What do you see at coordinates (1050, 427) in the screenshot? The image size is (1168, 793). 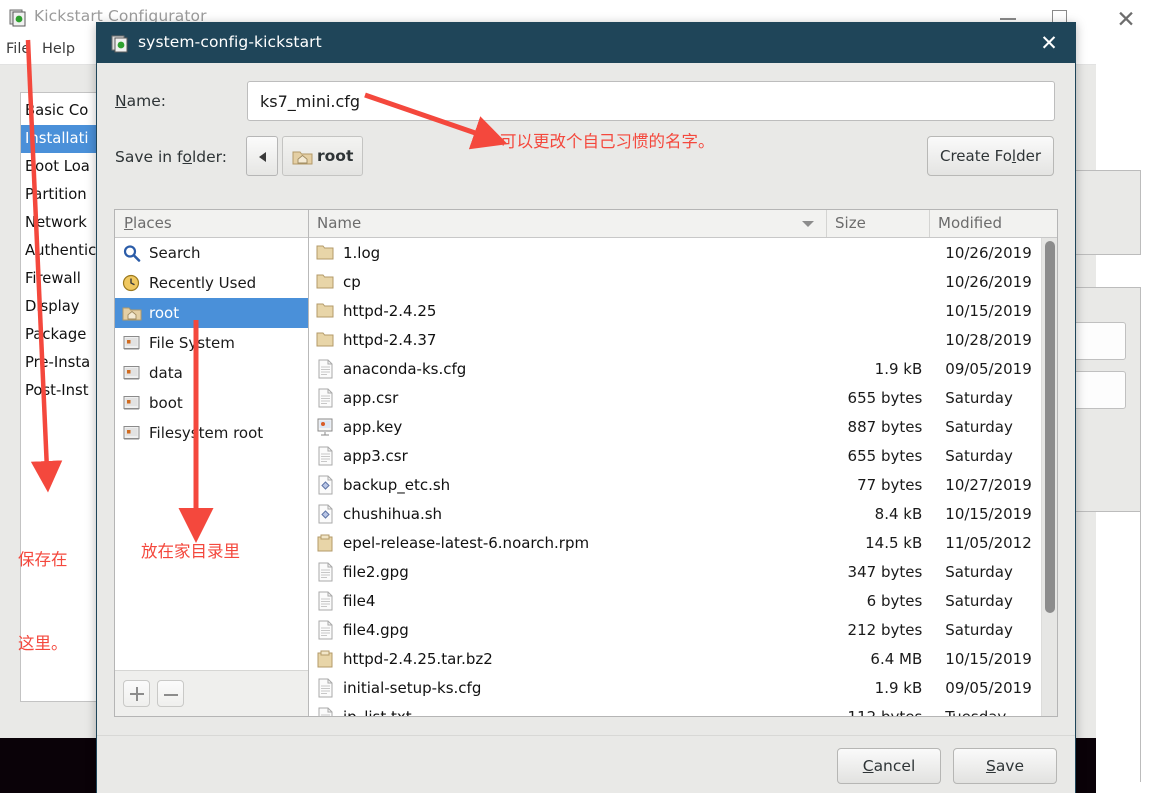 I see `scrollbar-thumb` at bounding box center [1050, 427].